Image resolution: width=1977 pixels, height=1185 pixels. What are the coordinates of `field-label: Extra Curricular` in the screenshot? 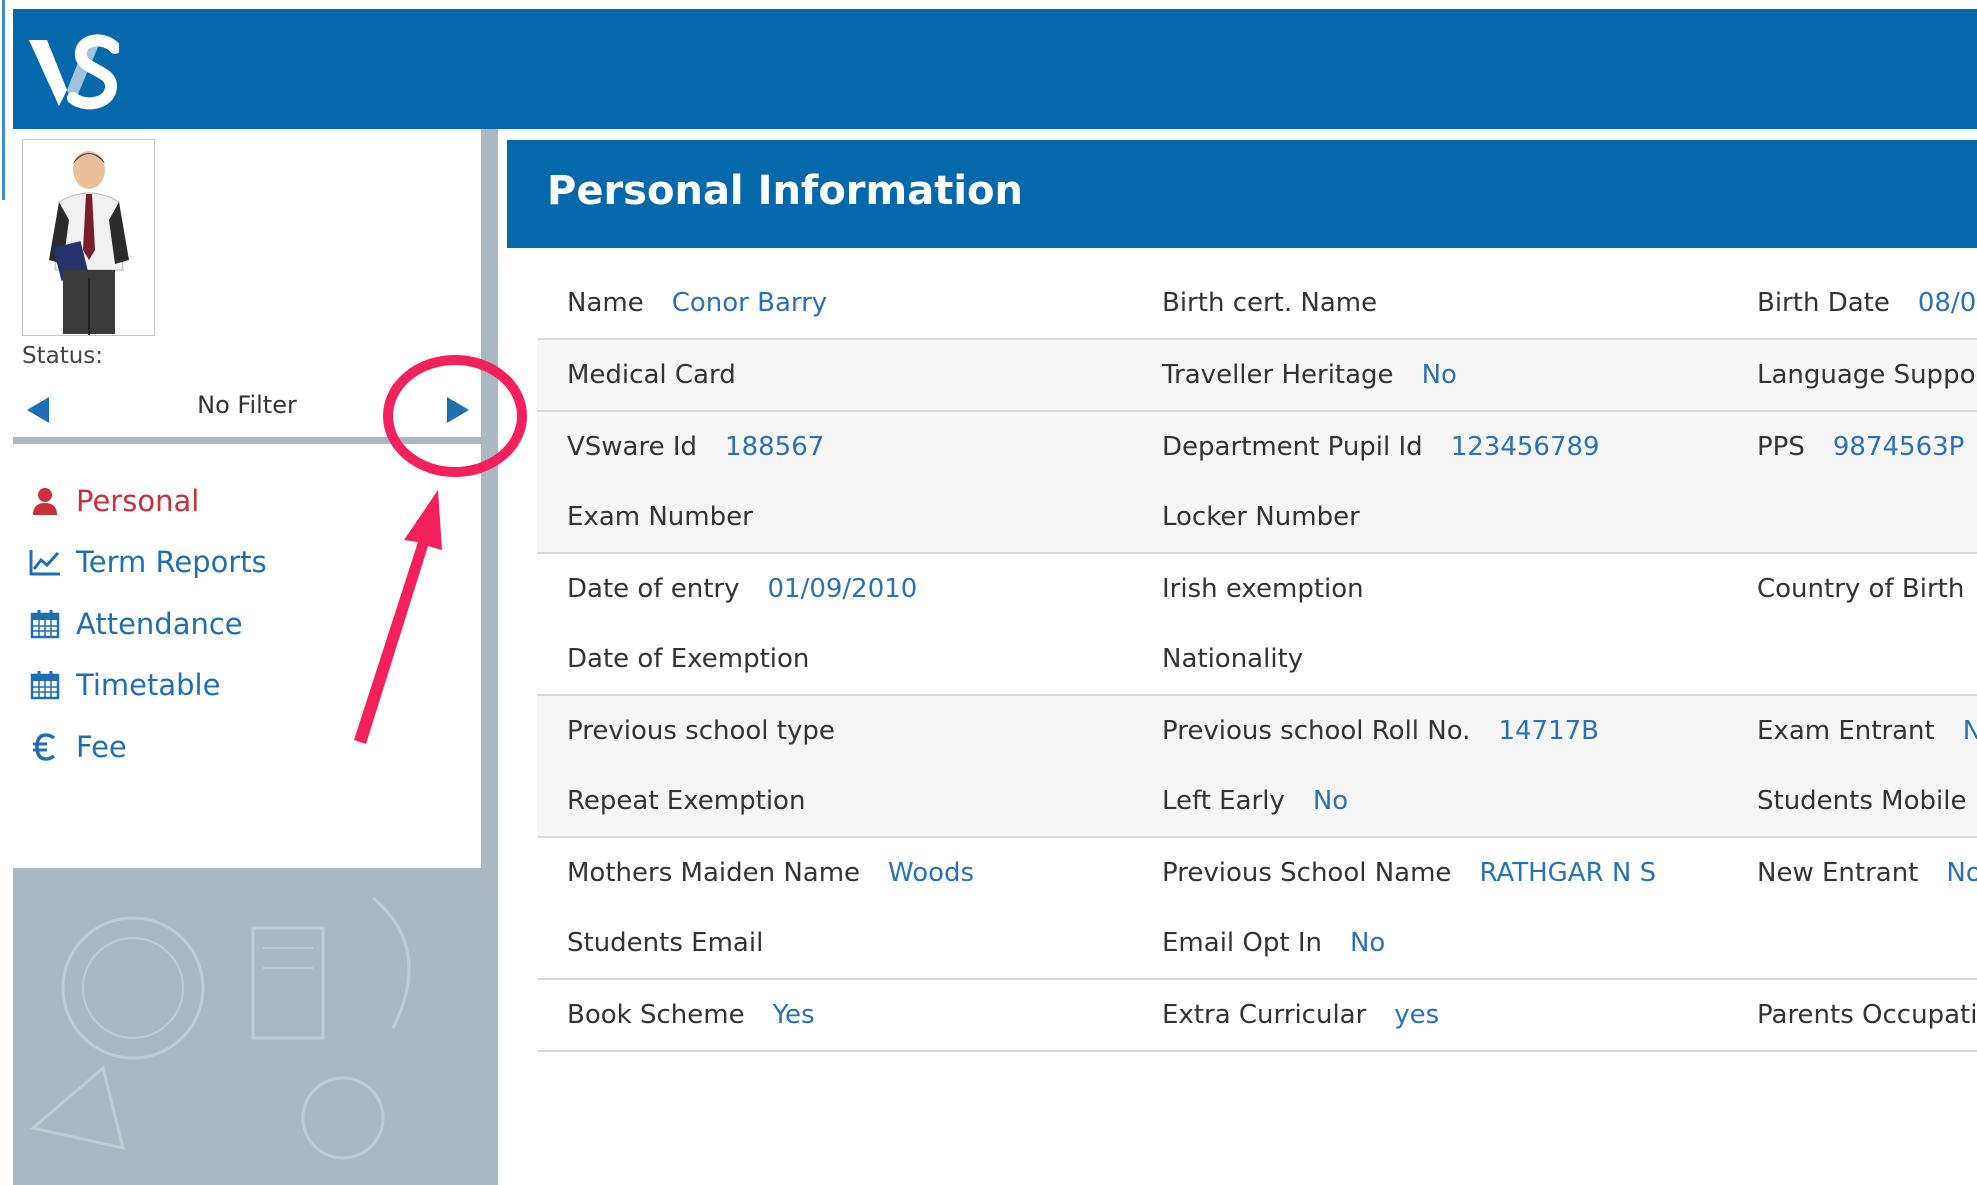 It's located at (1264, 1015).